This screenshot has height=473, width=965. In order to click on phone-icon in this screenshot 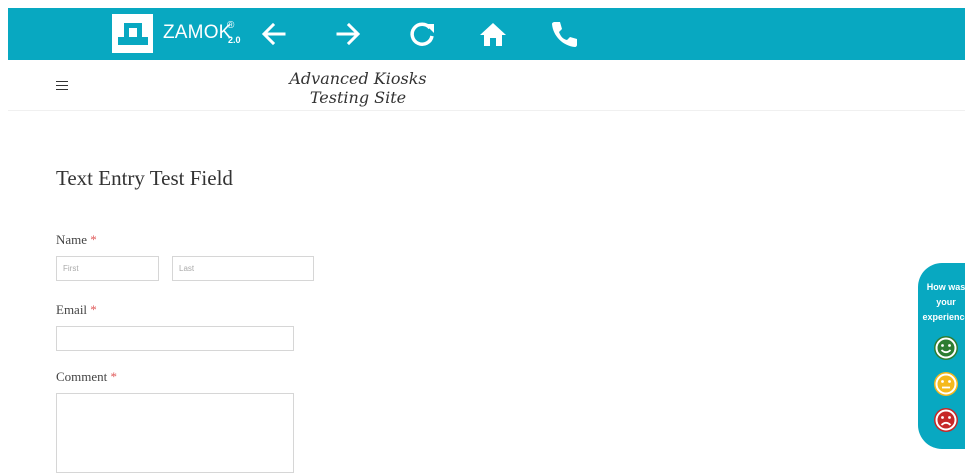, I will do `click(564, 34)`.